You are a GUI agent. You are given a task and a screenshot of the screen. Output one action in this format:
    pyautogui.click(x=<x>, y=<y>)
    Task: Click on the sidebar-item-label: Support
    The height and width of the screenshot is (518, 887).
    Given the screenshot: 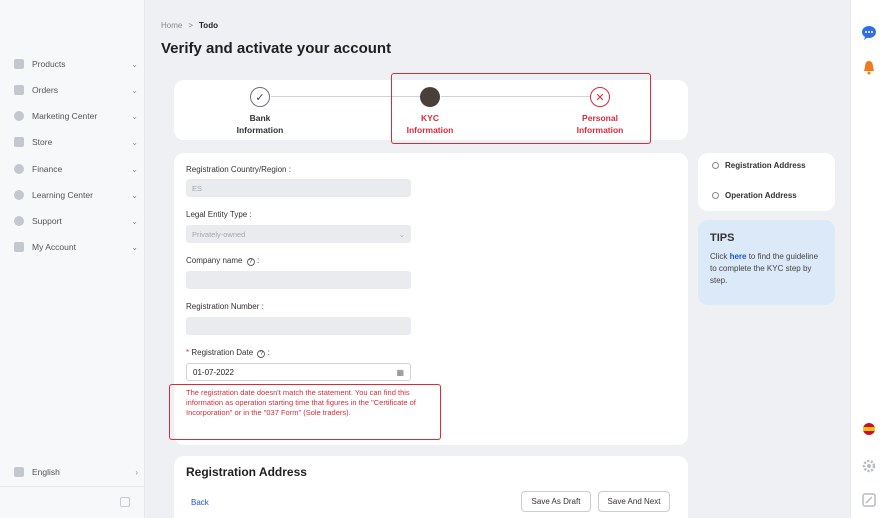 What is the action you would take?
    pyautogui.click(x=47, y=221)
    